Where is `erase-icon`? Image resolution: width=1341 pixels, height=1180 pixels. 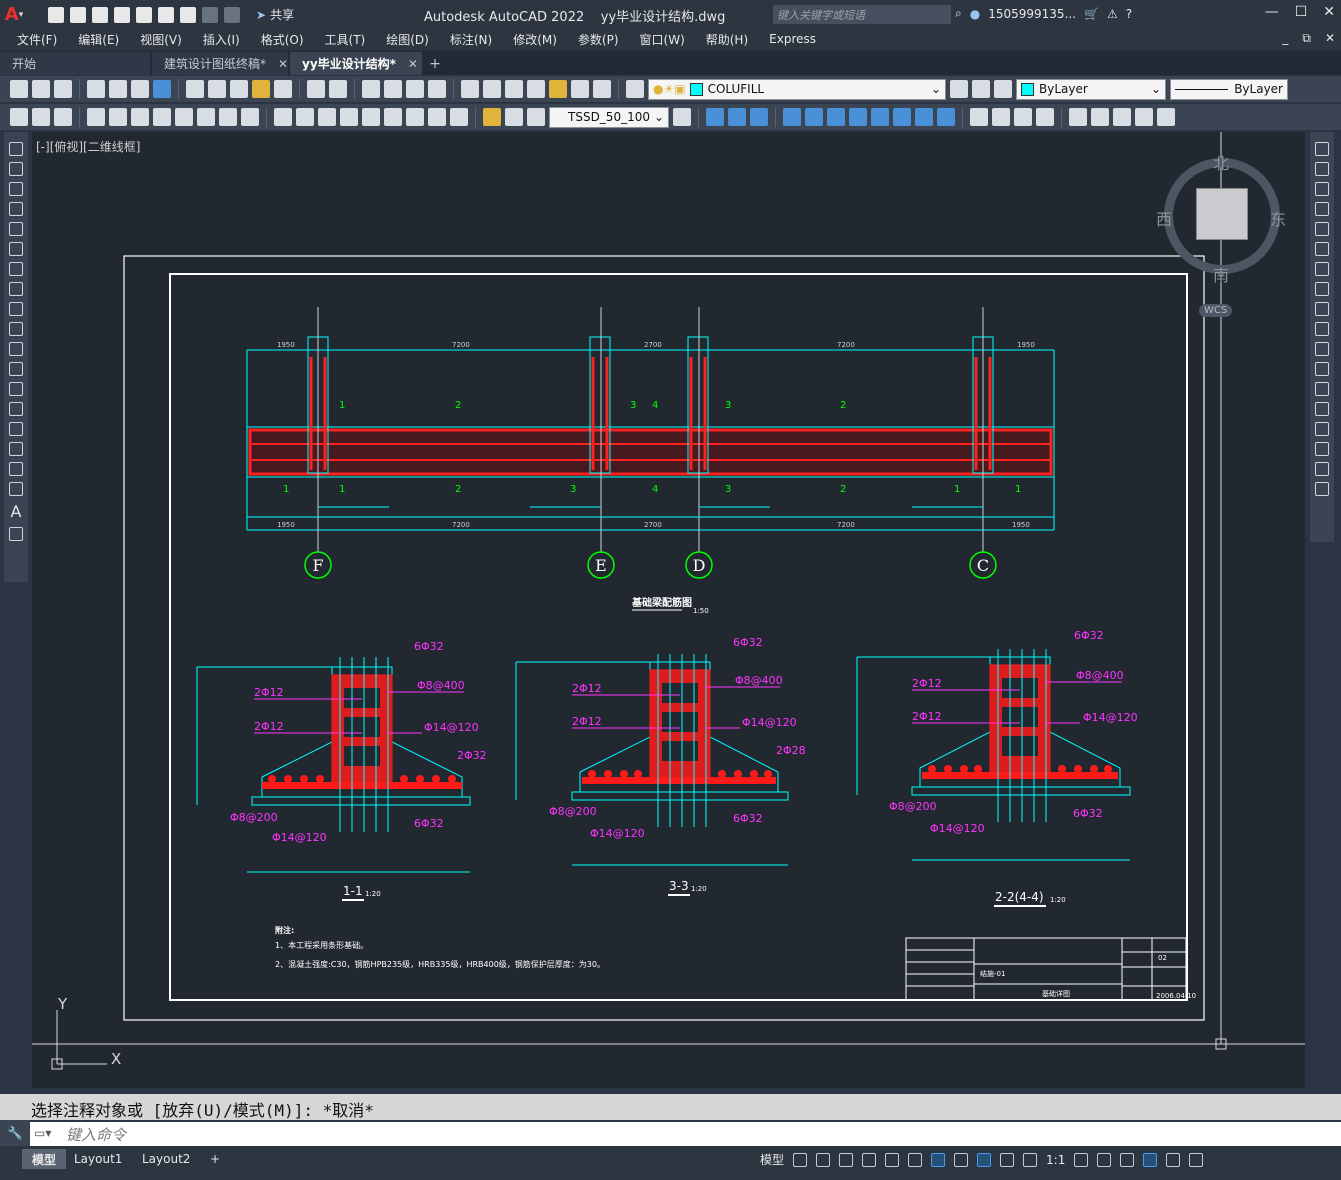
erase-icon is located at coordinates (1322, 149).